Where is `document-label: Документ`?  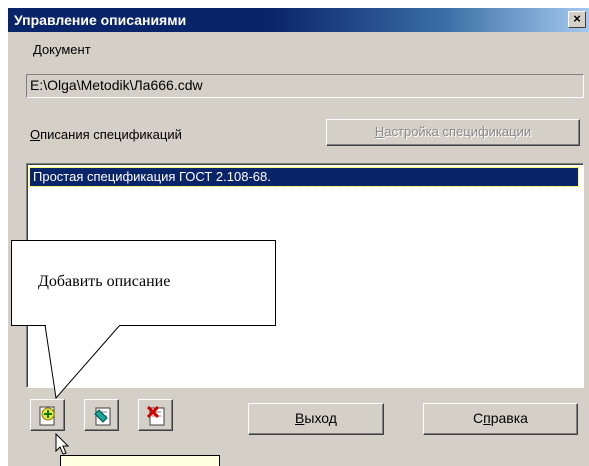 document-label: Документ is located at coordinates (62, 49).